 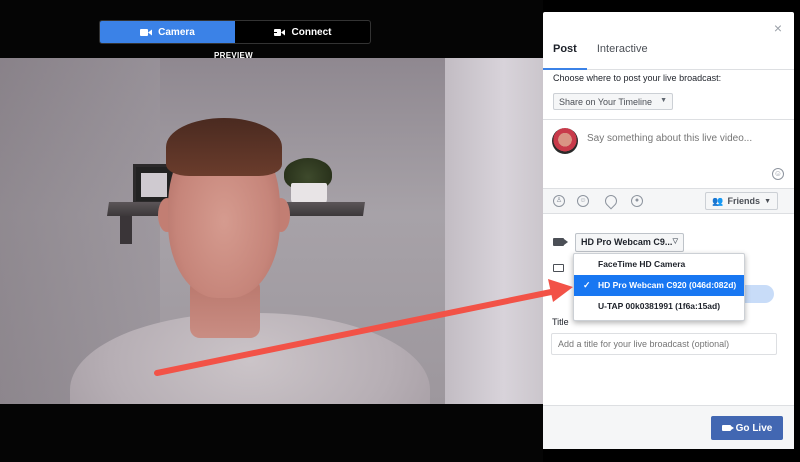 What do you see at coordinates (560, 322) in the screenshot?
I see `title-label: Title` at bounding box center [560, 322].